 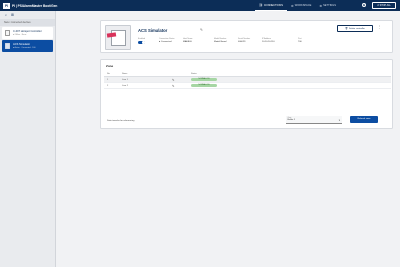 I want to click on prop-value: 10.10.10.110, so click(x=268, y=41).